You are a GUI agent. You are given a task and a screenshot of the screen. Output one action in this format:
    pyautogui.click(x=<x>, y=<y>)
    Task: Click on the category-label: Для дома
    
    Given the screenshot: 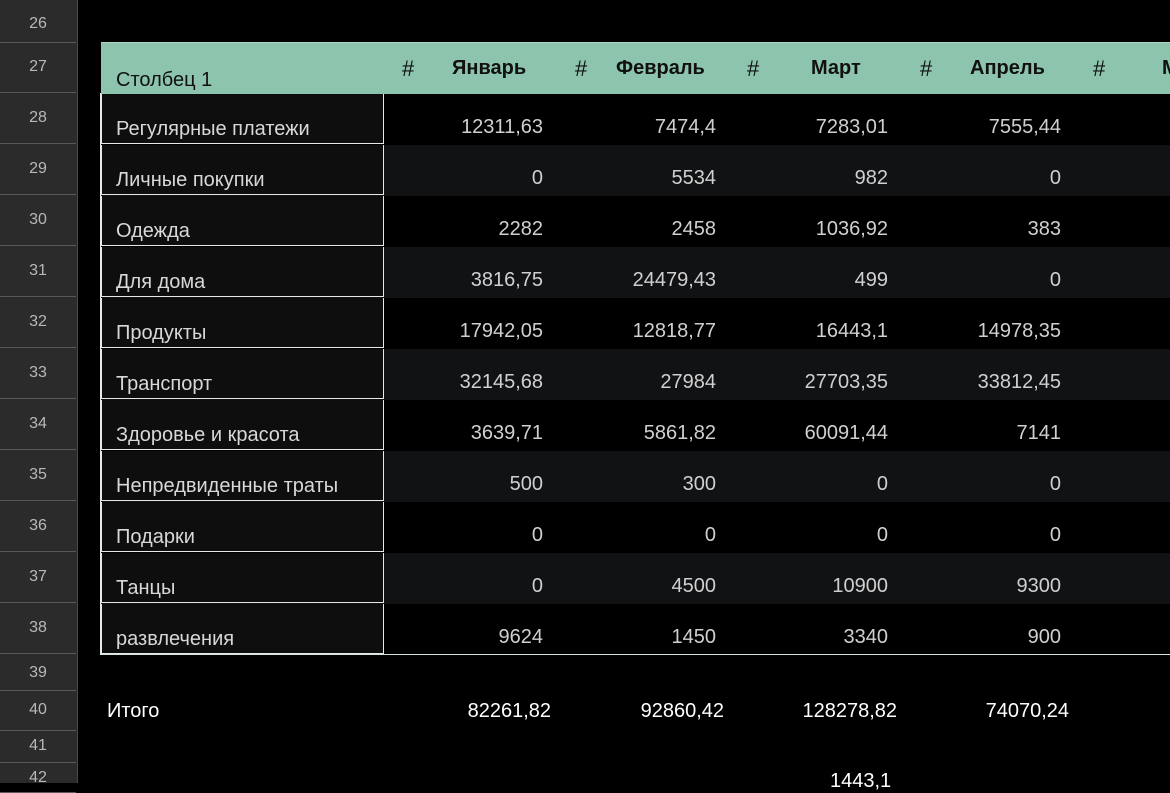 What is the action you would take?
    pyautogui.click(x=161, y=282)
    